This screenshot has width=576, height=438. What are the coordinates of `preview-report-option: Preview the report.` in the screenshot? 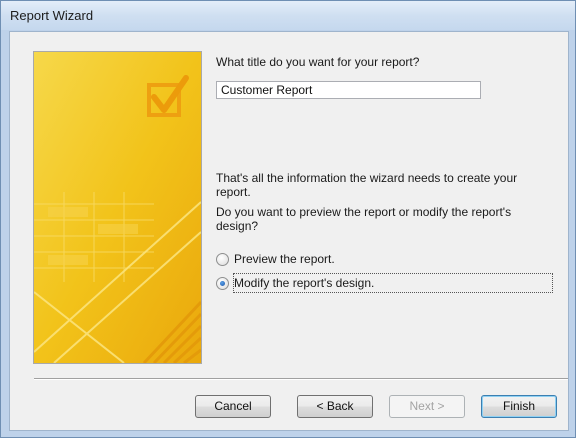 It's located at (275, 259).